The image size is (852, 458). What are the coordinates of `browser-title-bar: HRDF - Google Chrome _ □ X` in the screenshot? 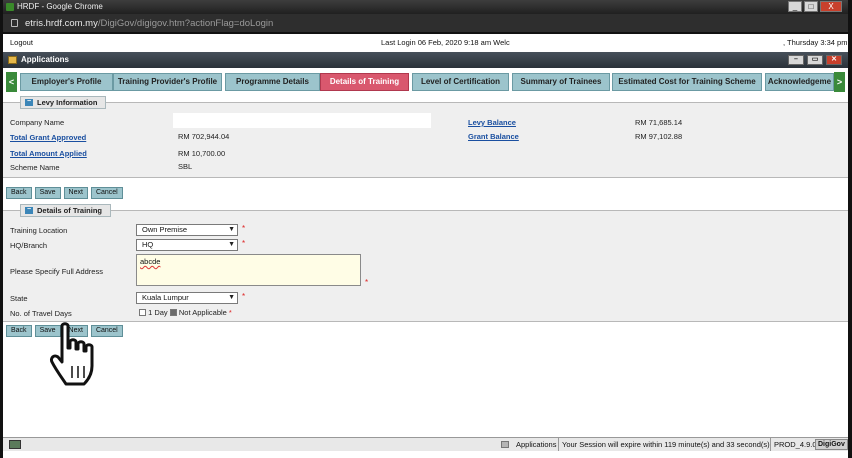 It's located at (425, 7).